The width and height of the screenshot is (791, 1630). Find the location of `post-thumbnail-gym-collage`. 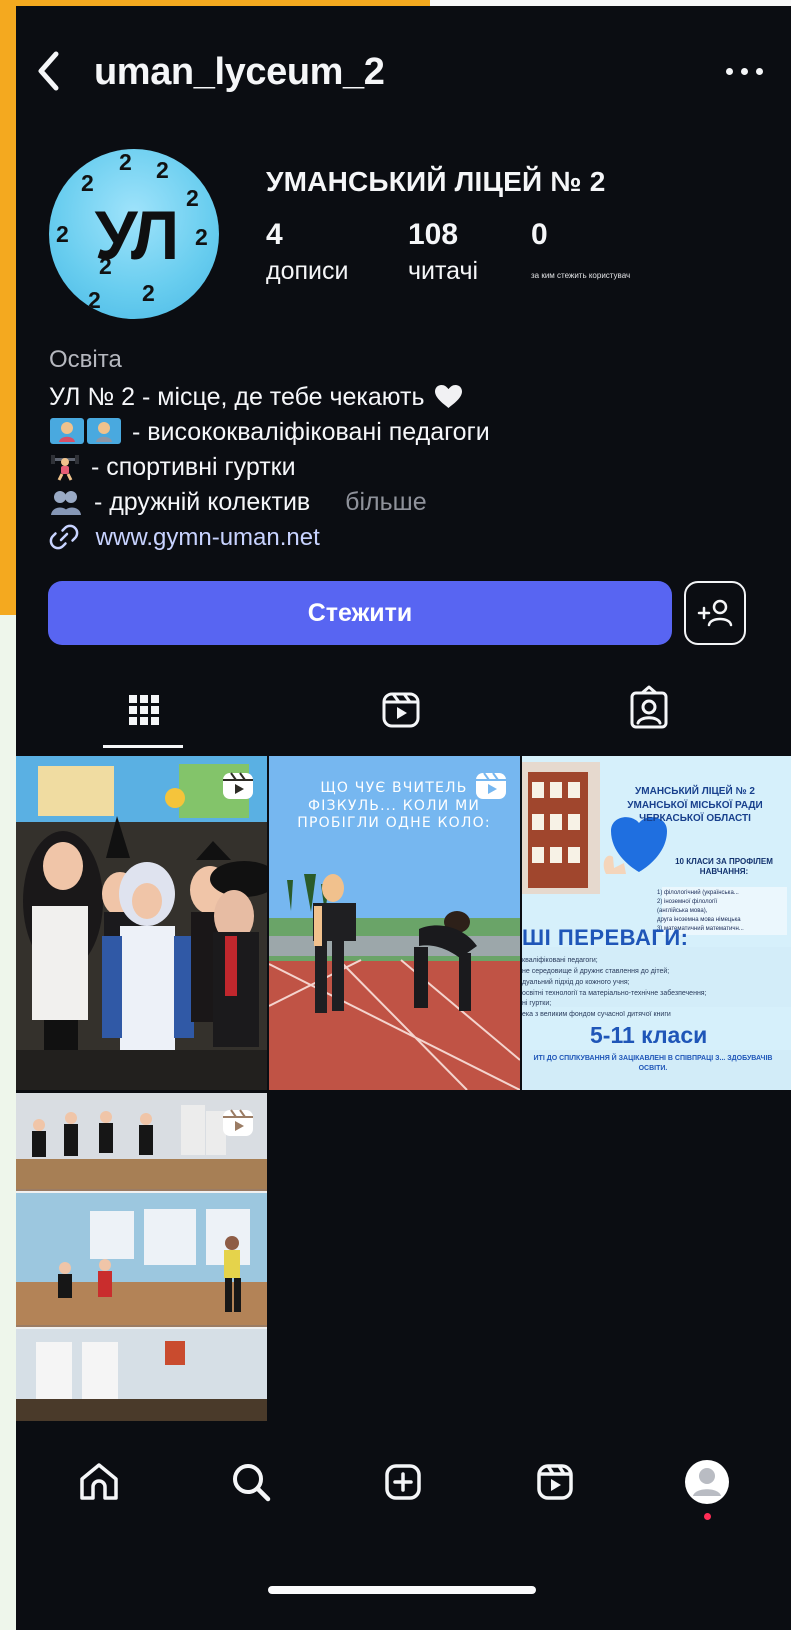

post-thumbnail-gym-collage is located at coordinates (141, 1257).